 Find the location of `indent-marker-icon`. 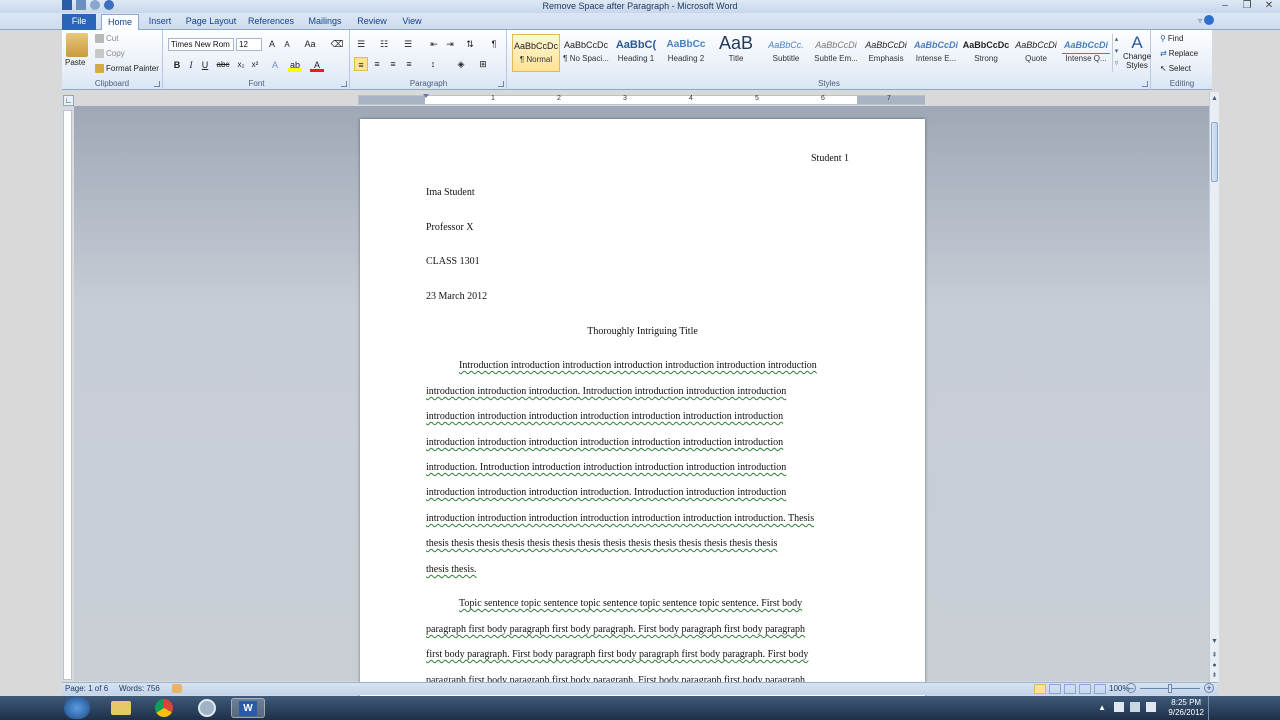

indent-marker-icon is located at coordinates (426, 96).